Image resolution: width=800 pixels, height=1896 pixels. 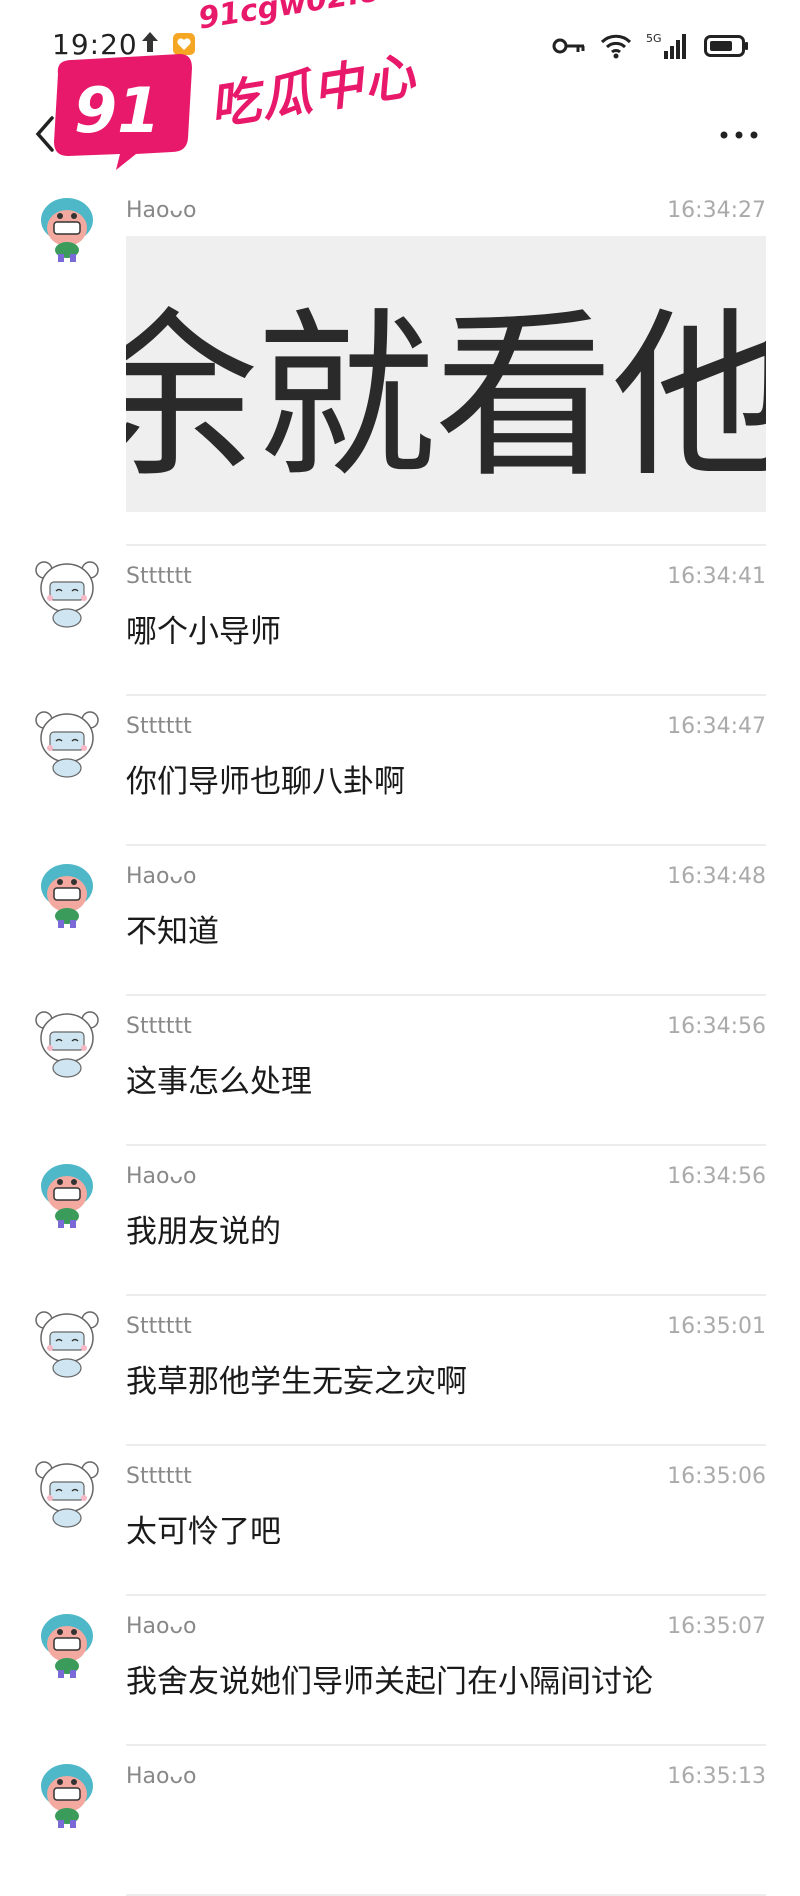 What do you see at coordinates (666, 45) in the screenshot?
I see `signal-5g-icon: 5G` at bounding box center [666, 45].